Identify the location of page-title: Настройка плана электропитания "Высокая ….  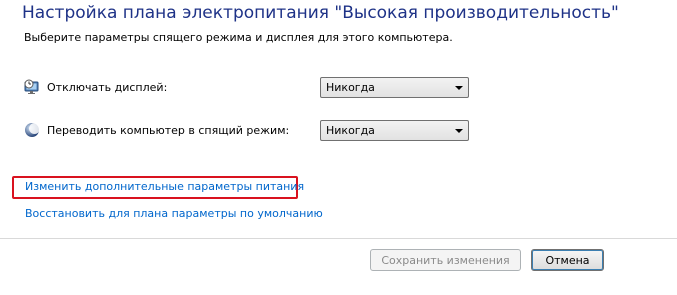
(320, 13).